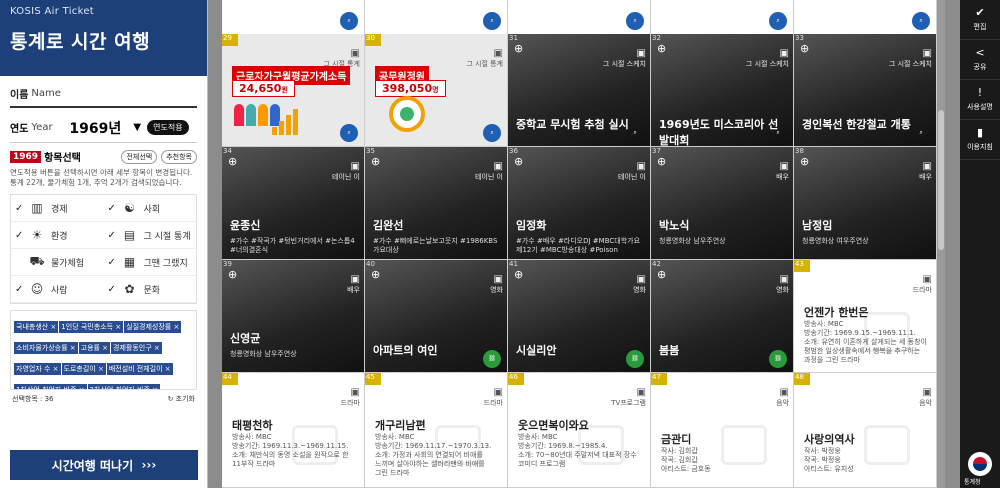 Image resolution: width=1000 pixels, height=488 pixels. I want to click on card-29: 29 ▣ 그 시절 통계 근로자가구월평균가계소득 24,650원 ⌕, so click(293, 90).